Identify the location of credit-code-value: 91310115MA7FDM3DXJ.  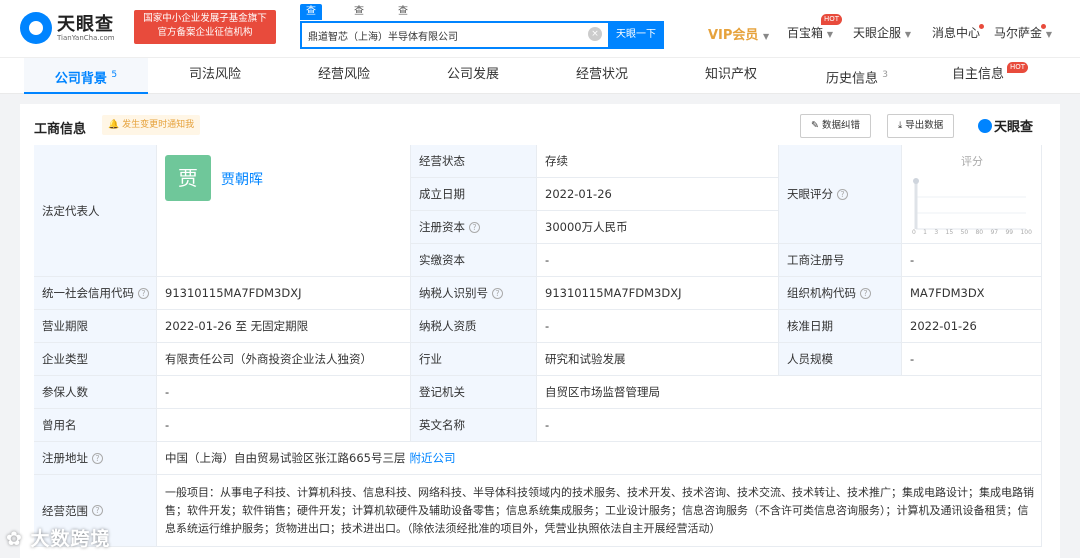
(284, 293).